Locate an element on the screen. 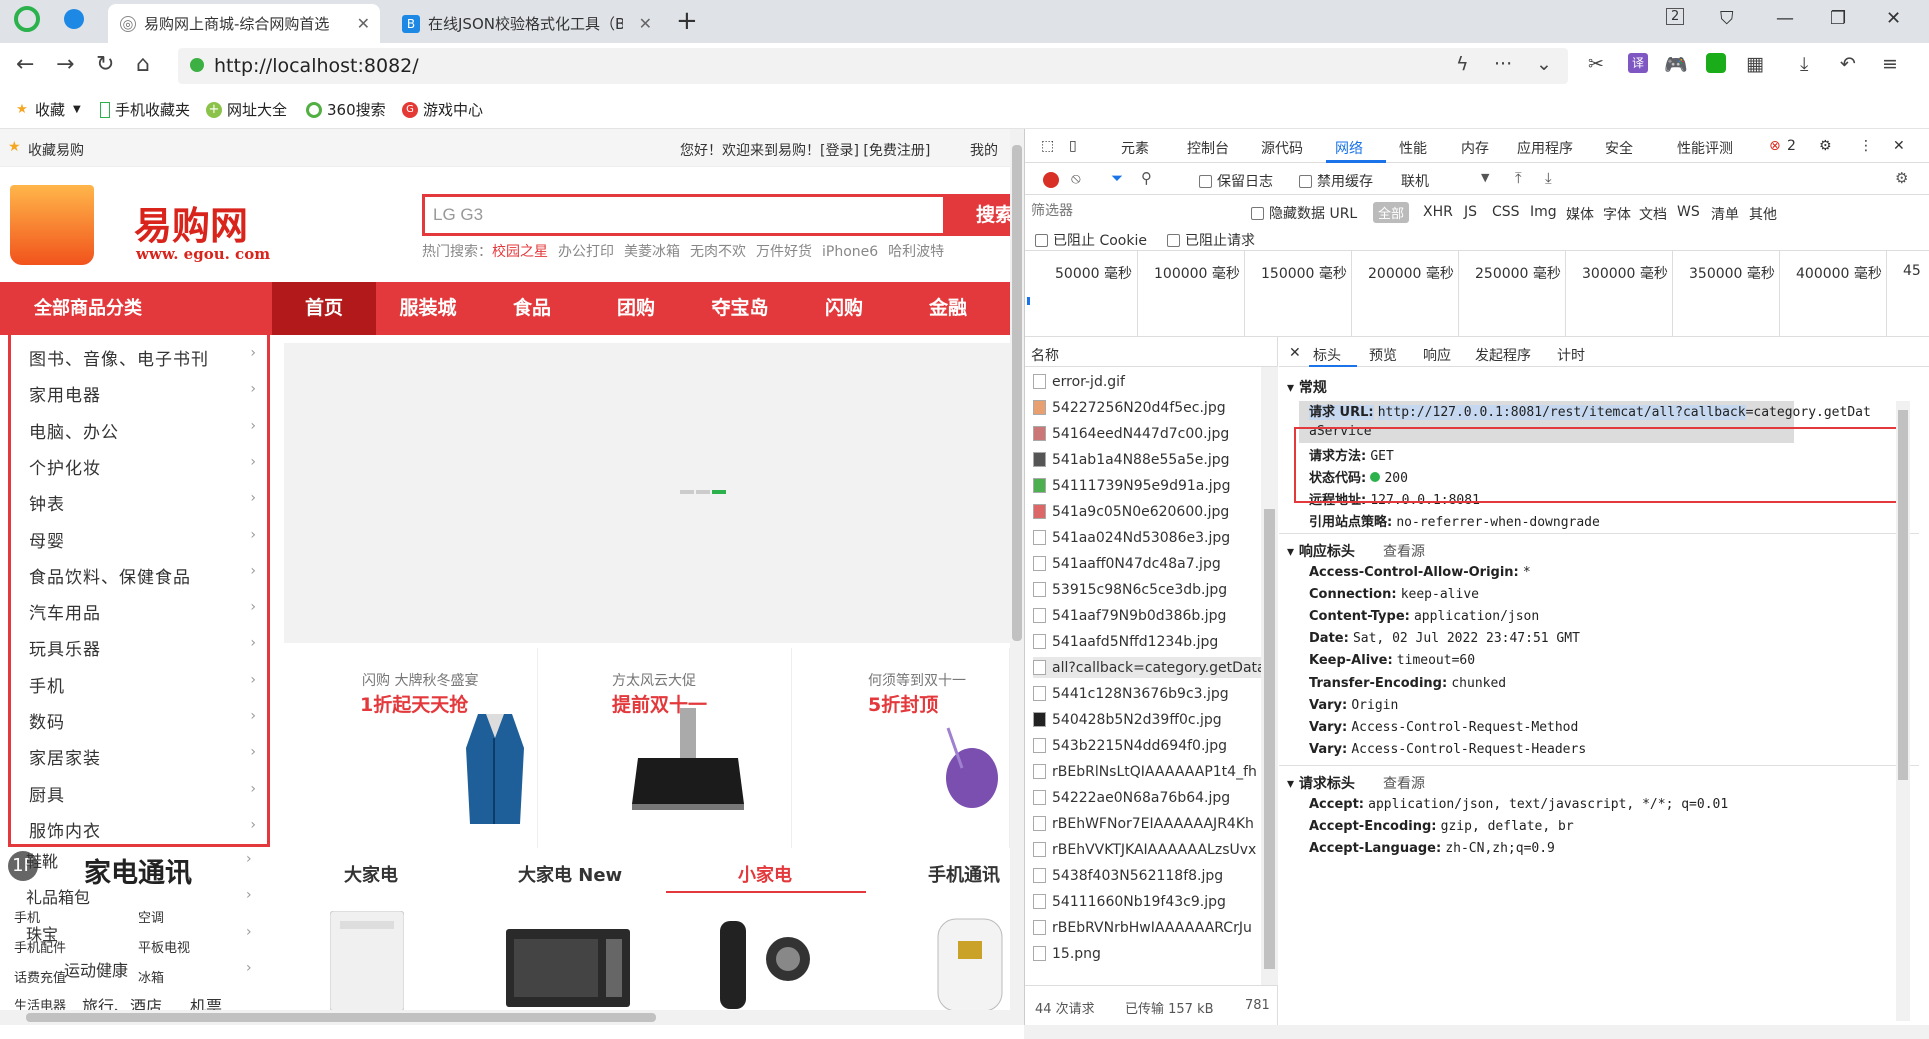 The image size is (1929, 1039). category-item: 厨具 › is located at coordinates (144, 793).